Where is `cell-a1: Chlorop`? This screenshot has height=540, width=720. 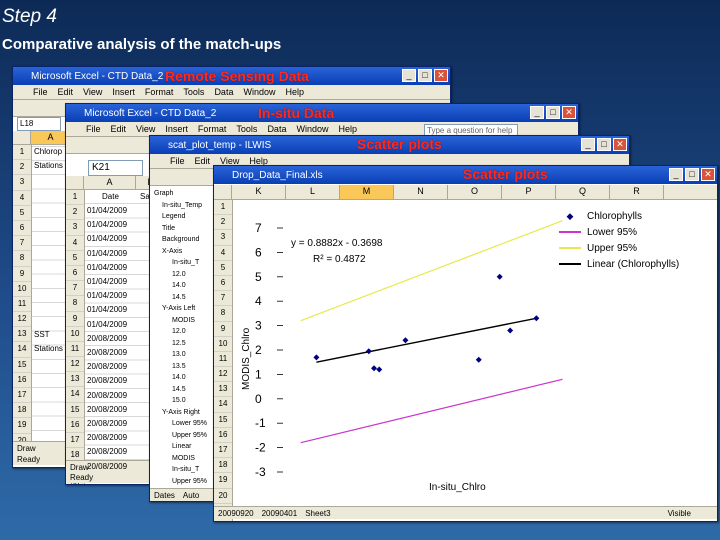 cell-a1: Chlorop is located at coordinates (48, 151).